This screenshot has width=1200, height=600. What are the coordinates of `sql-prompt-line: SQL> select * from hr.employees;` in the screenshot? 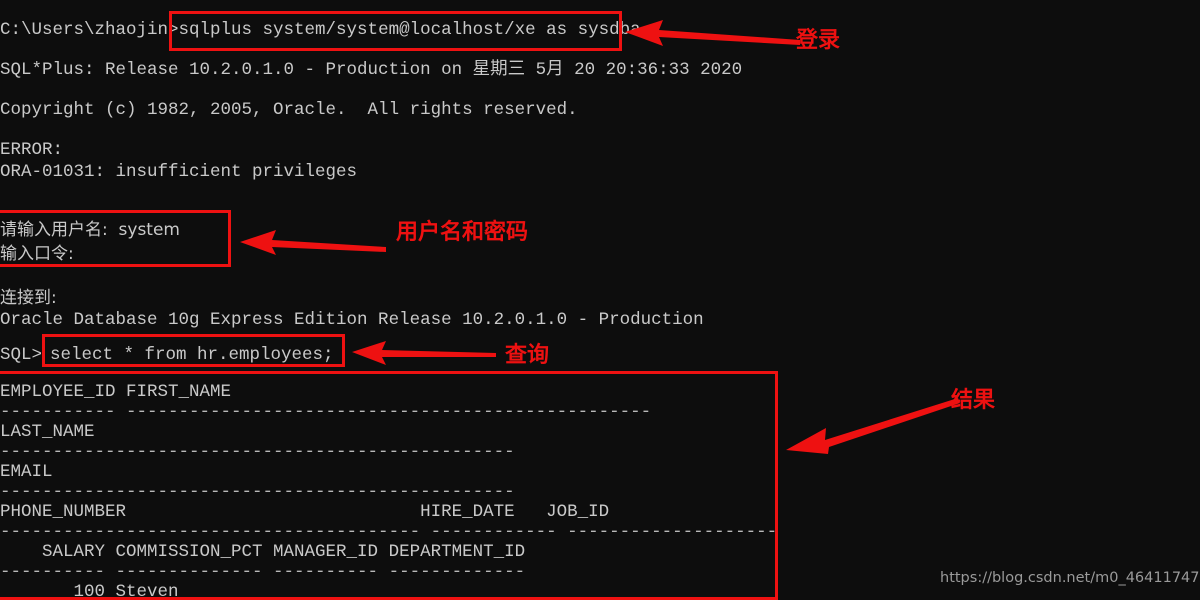 It's located at (167, 355).